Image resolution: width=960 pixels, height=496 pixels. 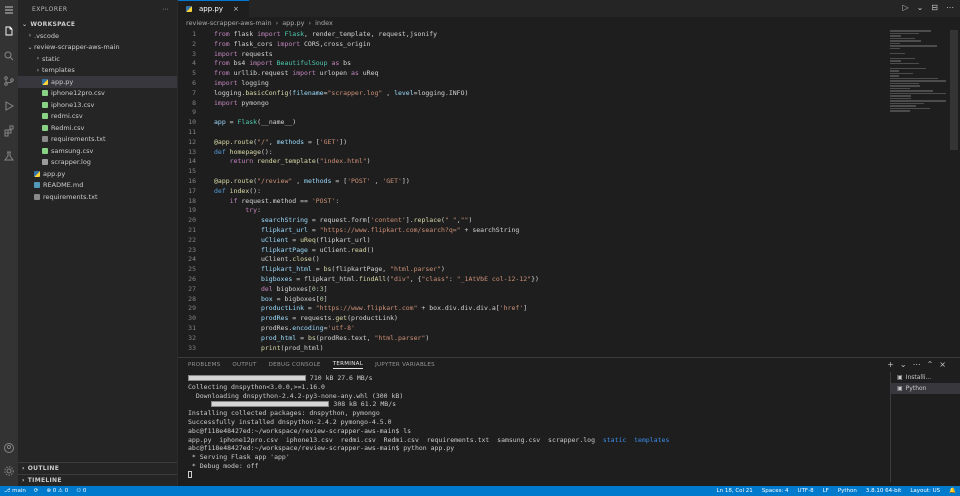 What do you see at coordinates (97, 36) in the screenshot?
I see `tree-item: › .vscode` at bounding box center [97, 36].